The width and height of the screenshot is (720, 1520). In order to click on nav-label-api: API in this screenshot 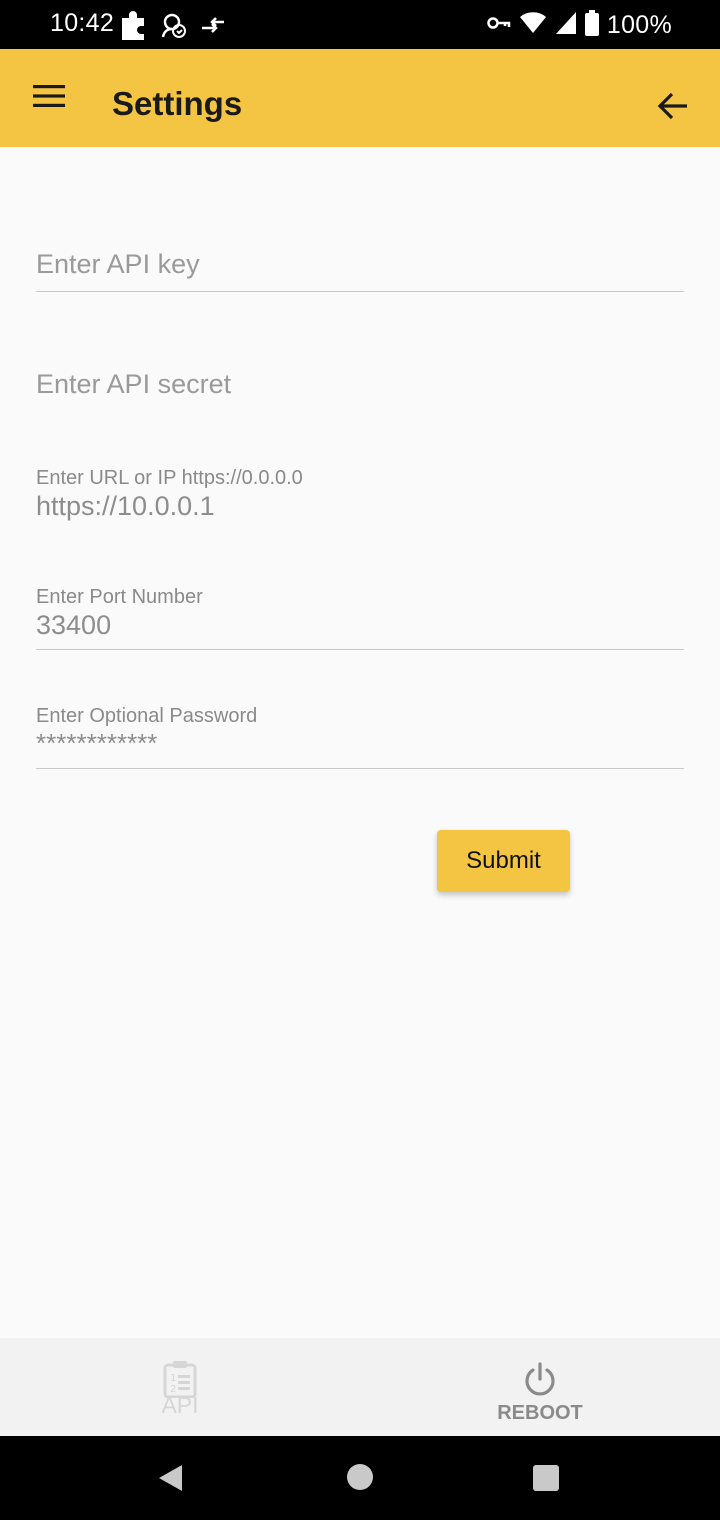, I will do `click(180, 1405)`.